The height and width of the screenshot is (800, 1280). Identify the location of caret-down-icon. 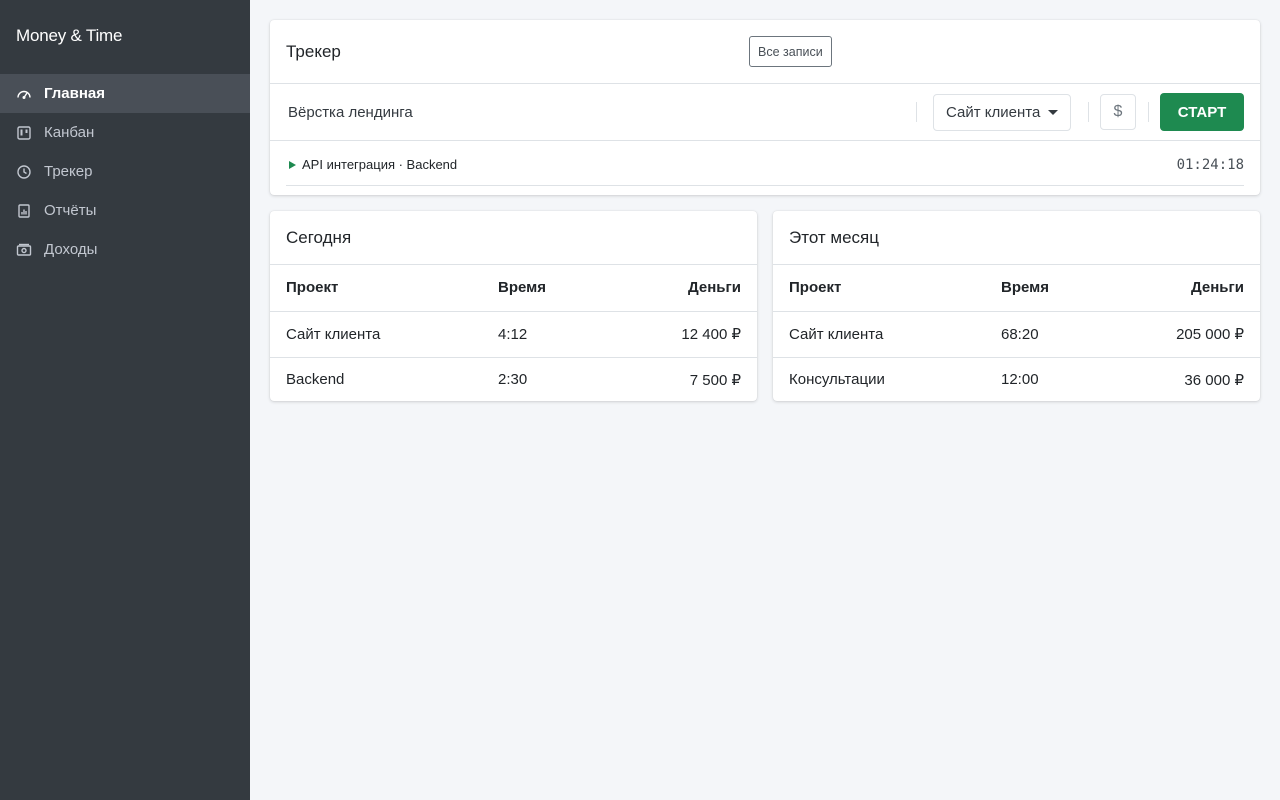
(1053, 112).